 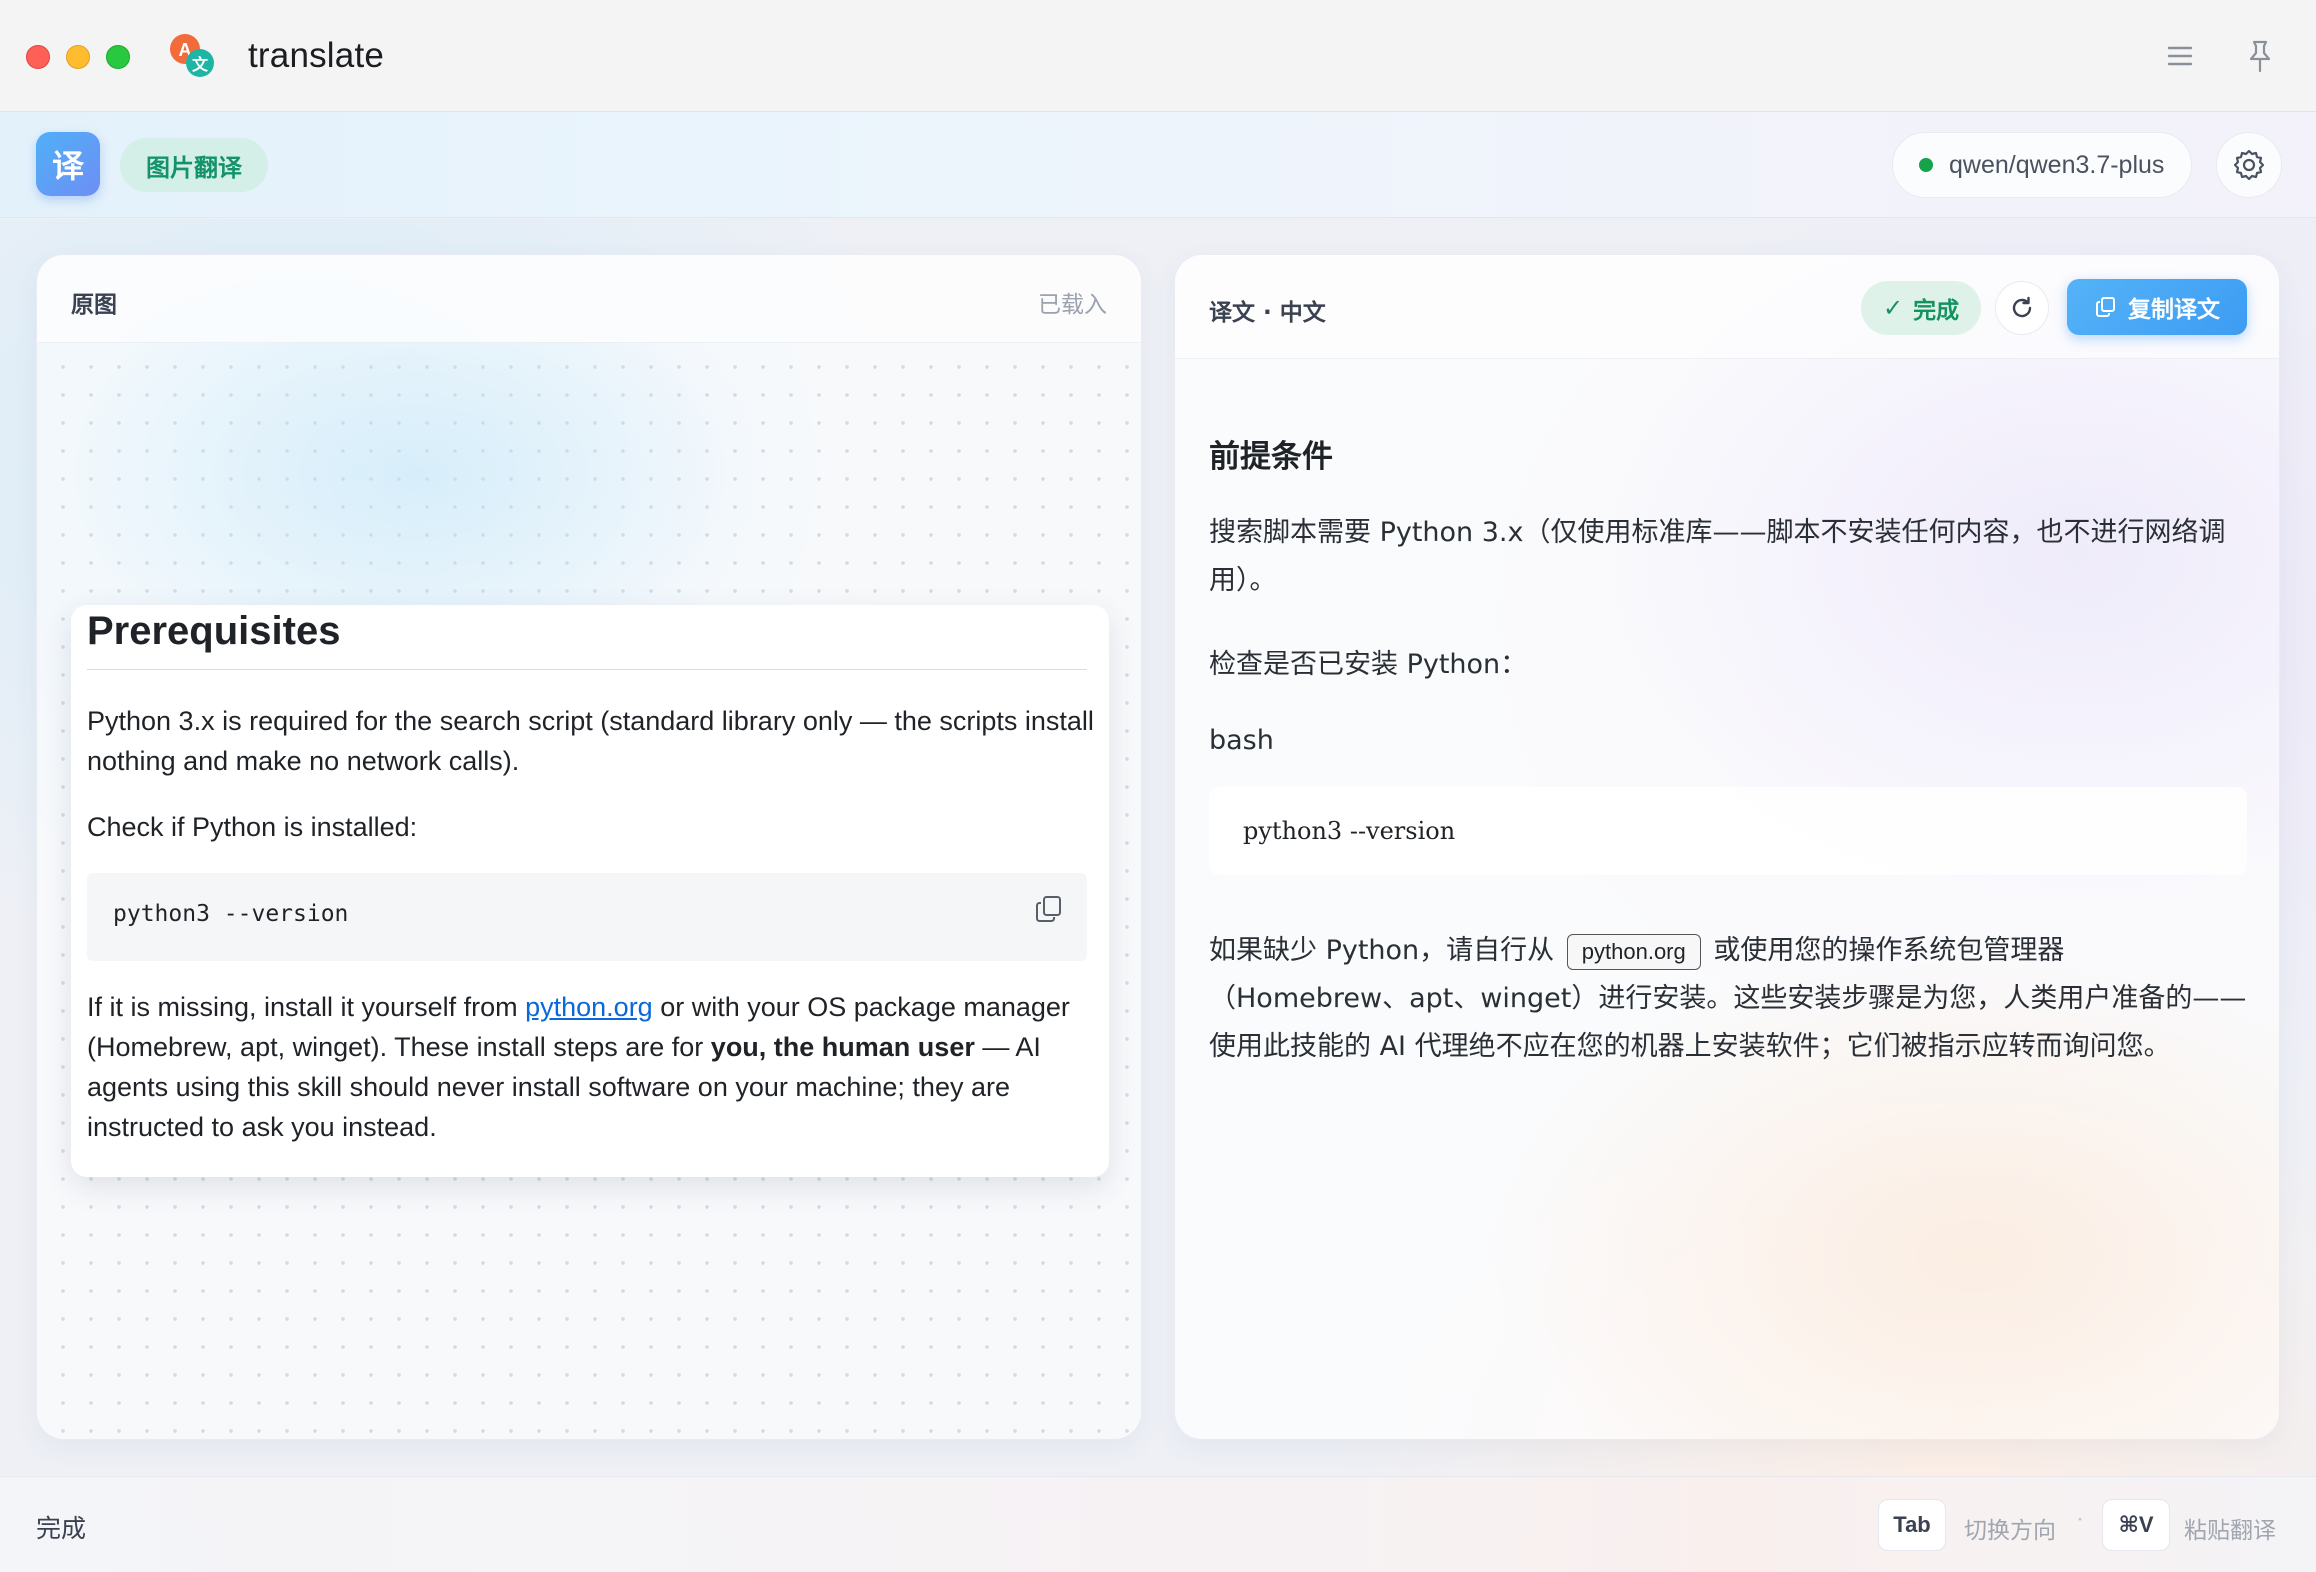 What do you see at coordinates (94, 305) in the screenshot?
I see `source-panel-title: 原图` at bounding box center [94, 305].